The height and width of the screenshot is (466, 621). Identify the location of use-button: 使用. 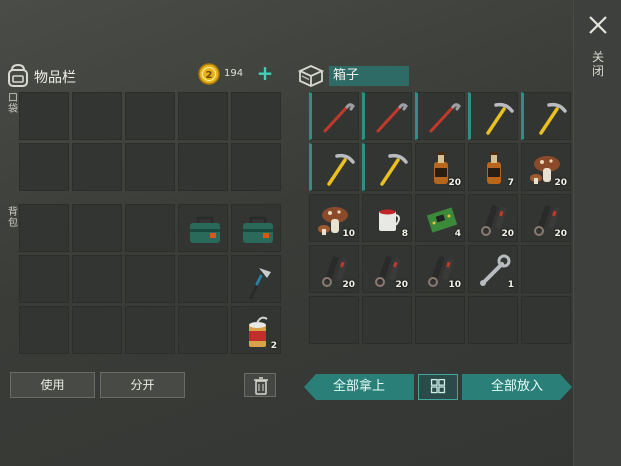
(52, 385).